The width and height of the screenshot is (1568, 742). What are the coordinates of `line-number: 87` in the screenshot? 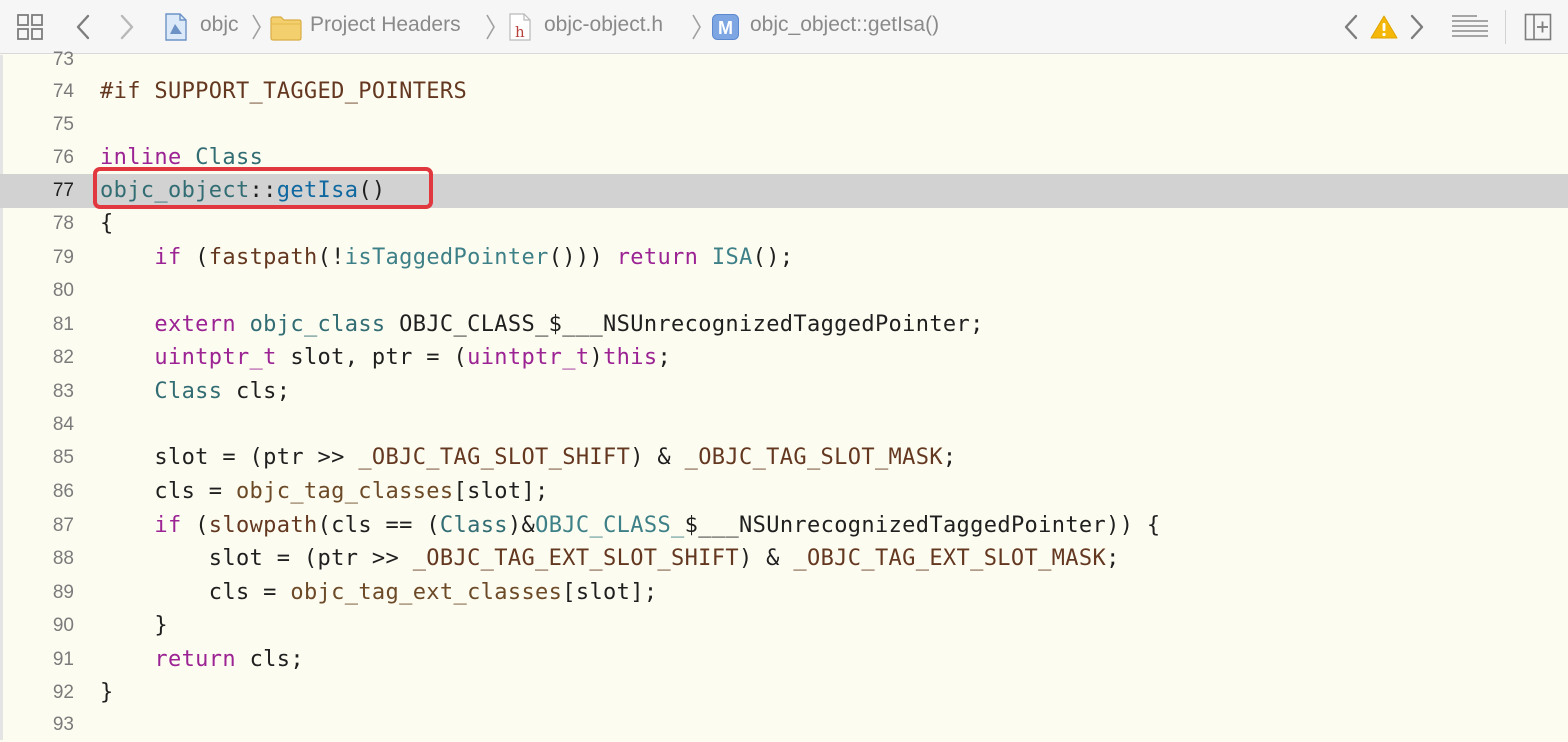 It's located at (63, 525).